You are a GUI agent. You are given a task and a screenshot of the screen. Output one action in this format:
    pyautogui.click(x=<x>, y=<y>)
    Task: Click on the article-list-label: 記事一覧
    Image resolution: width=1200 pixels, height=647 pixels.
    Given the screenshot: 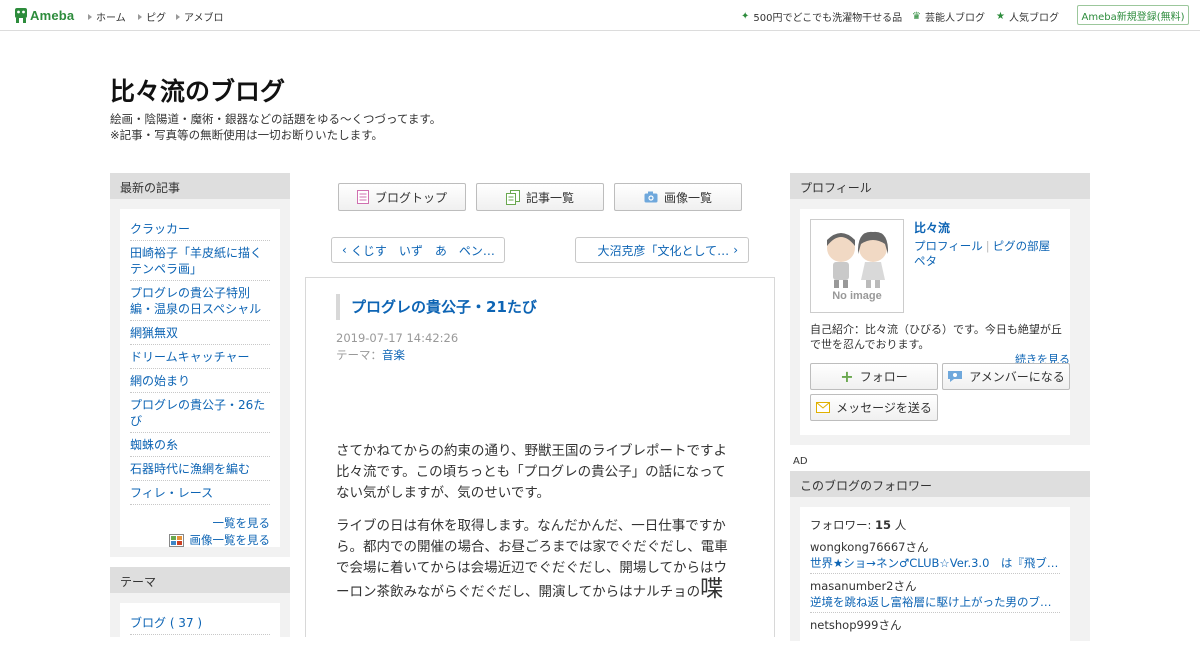 What is the action you would take?
    pyautogui.click(x=549, y=197)
    